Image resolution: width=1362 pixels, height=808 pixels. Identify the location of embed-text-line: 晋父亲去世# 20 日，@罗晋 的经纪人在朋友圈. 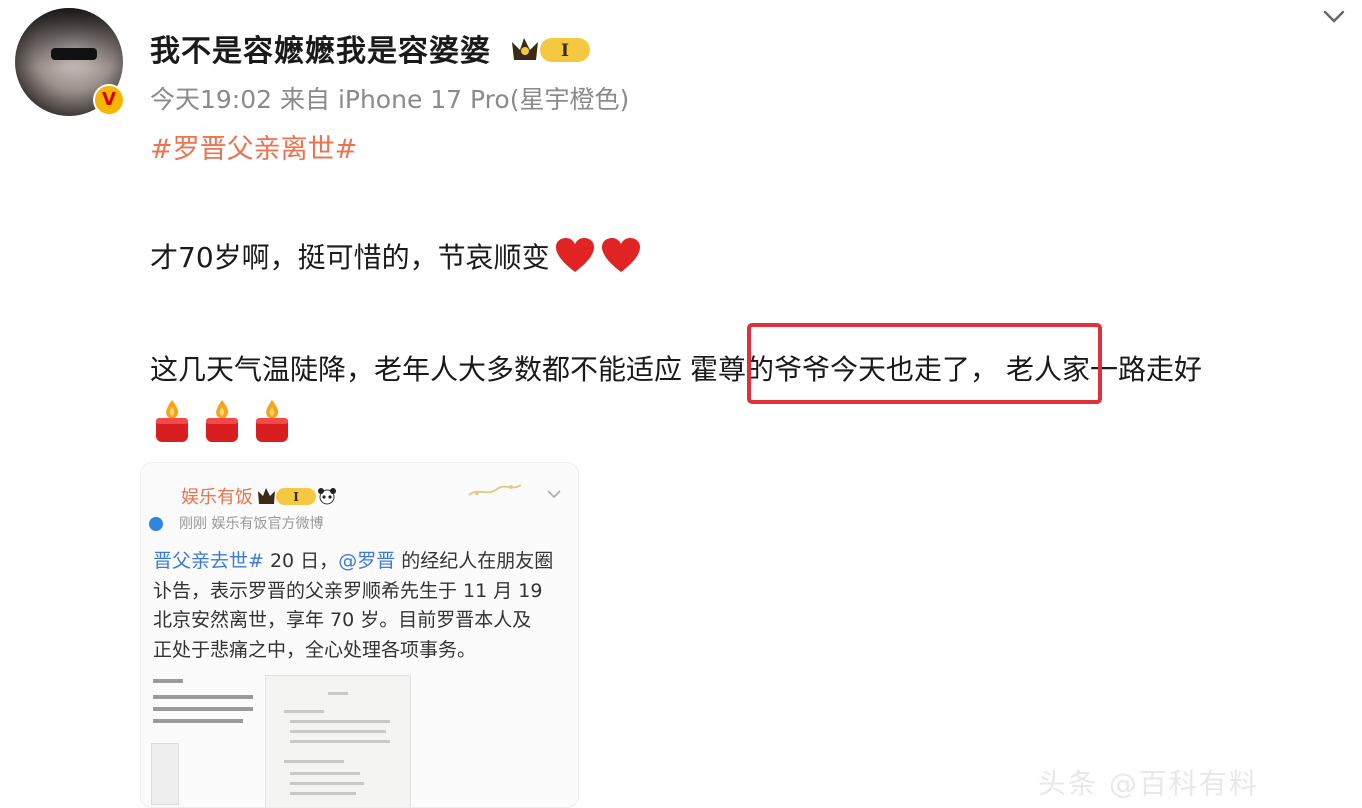
(353, 562).